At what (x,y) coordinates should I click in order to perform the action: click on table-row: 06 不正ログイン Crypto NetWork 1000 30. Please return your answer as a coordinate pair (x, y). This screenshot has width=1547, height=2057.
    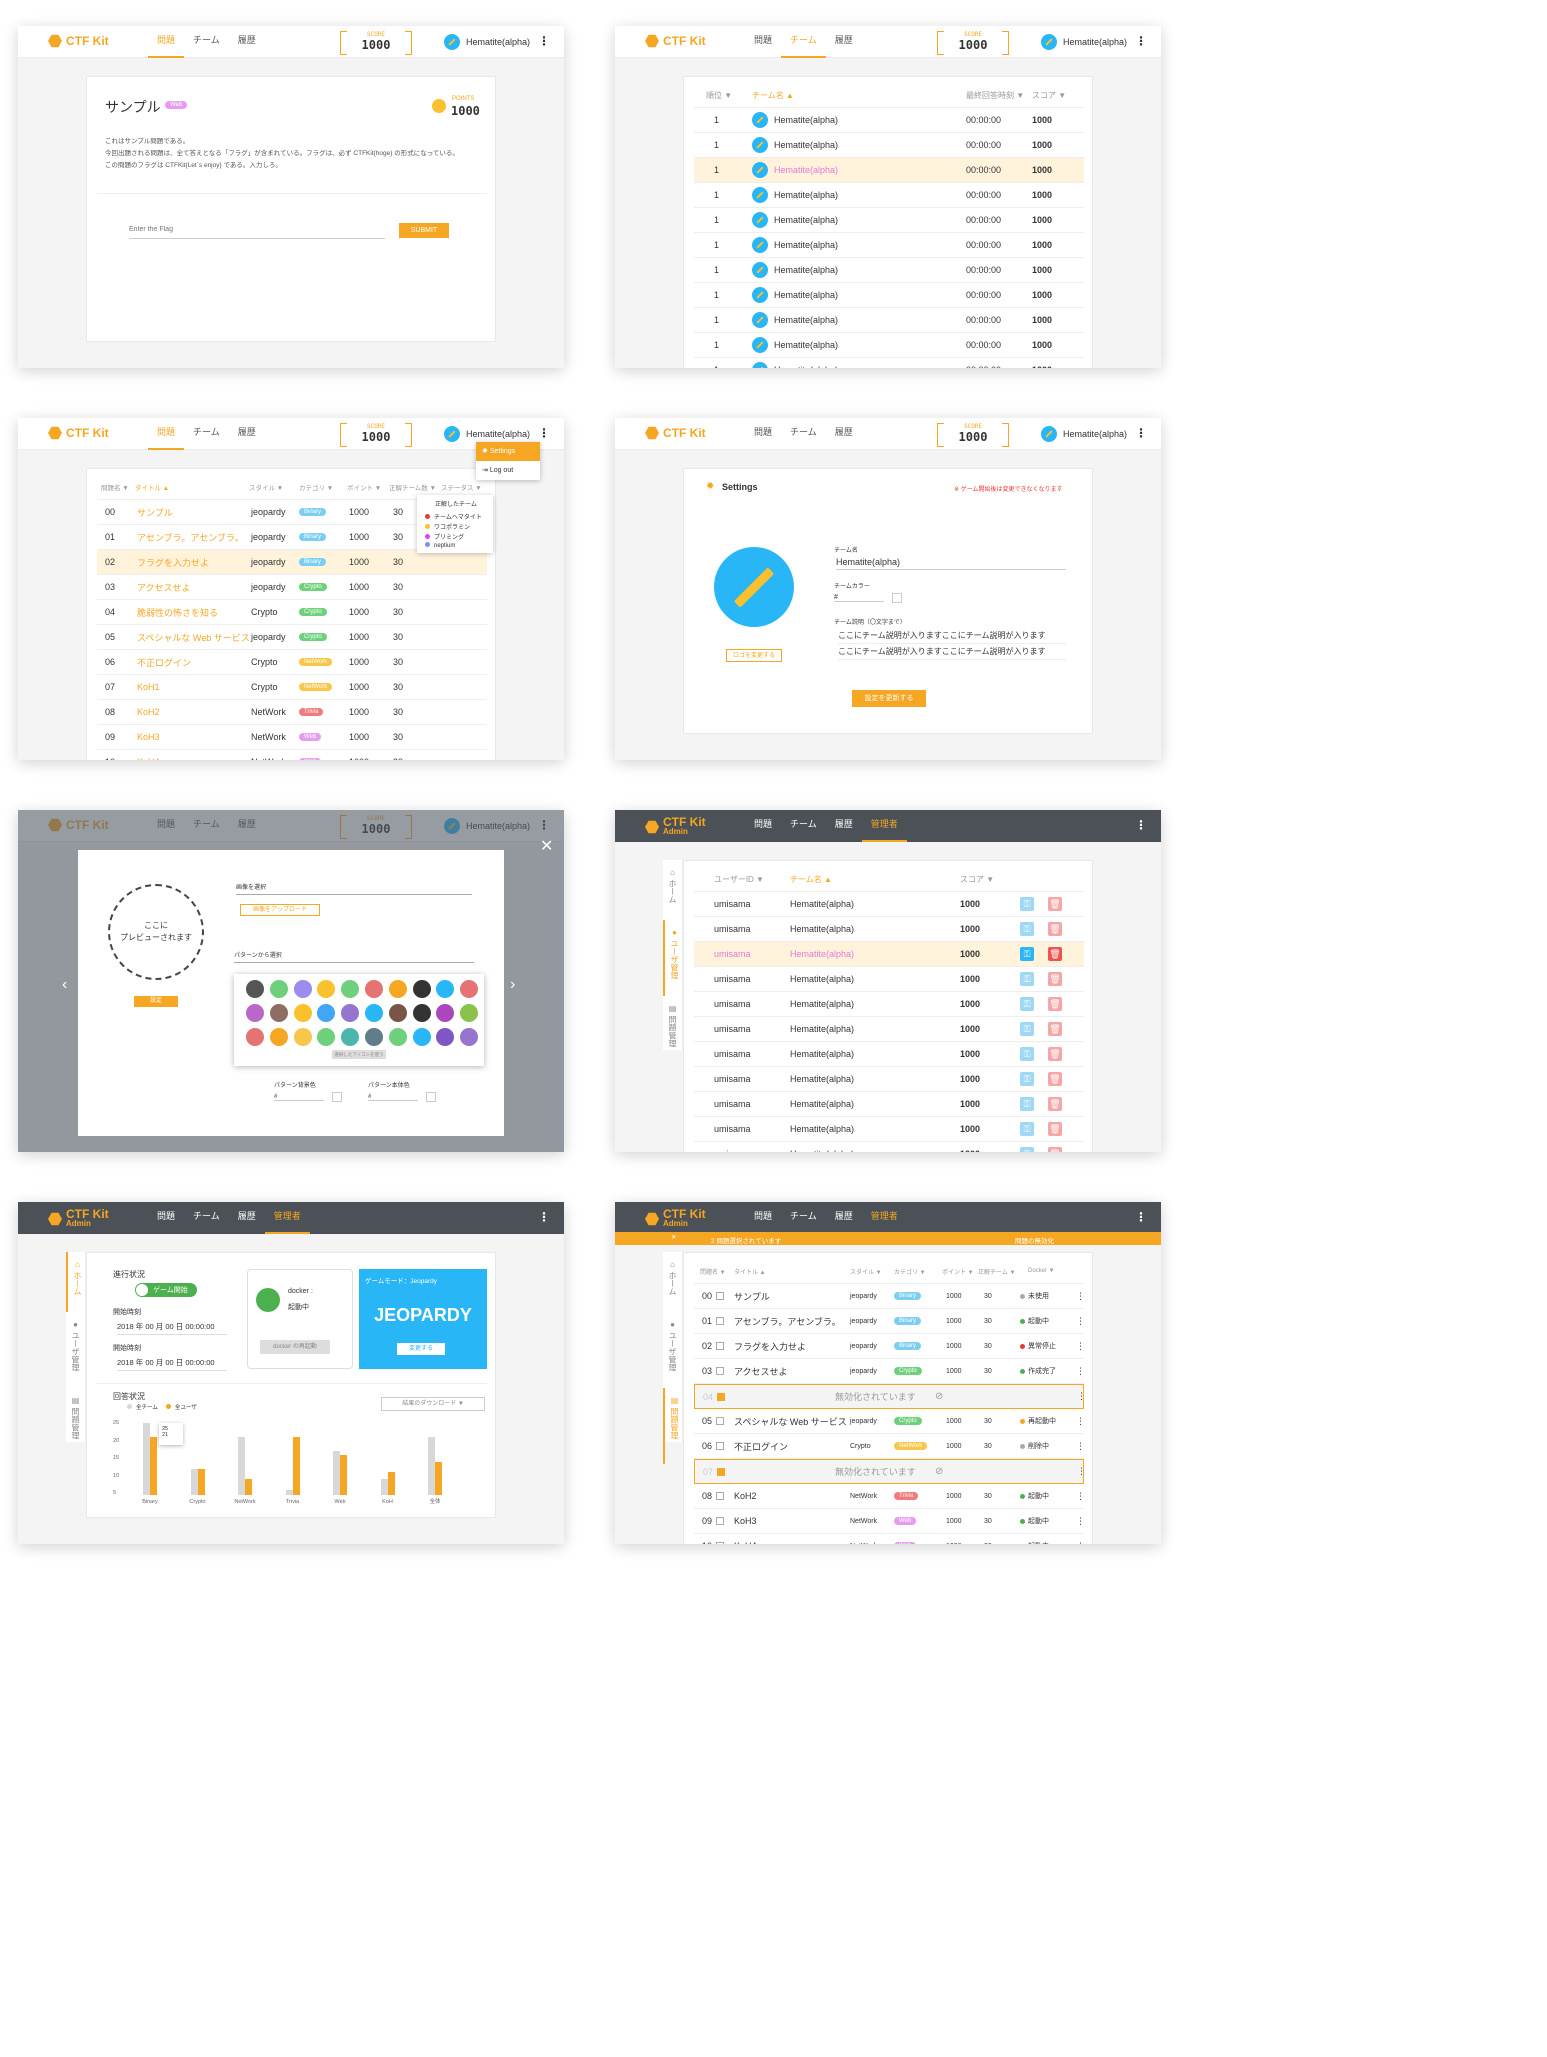
    Looking at the image, I should click on (292, 662).